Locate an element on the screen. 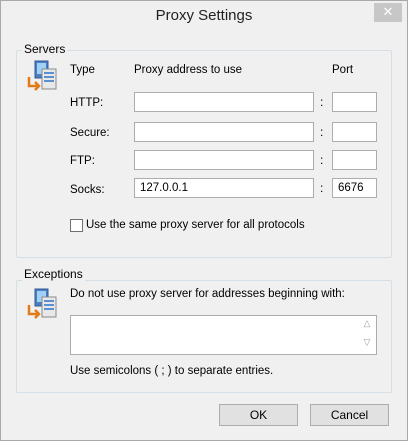 This screenshot has width=408, height=441. secure-port-input is located at coordinates (354, 132).